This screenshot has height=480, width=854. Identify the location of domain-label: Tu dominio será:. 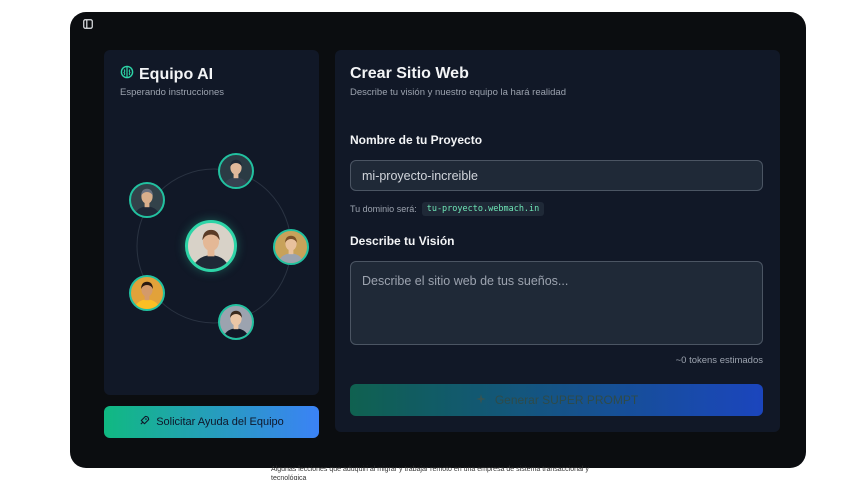
(383, 209).